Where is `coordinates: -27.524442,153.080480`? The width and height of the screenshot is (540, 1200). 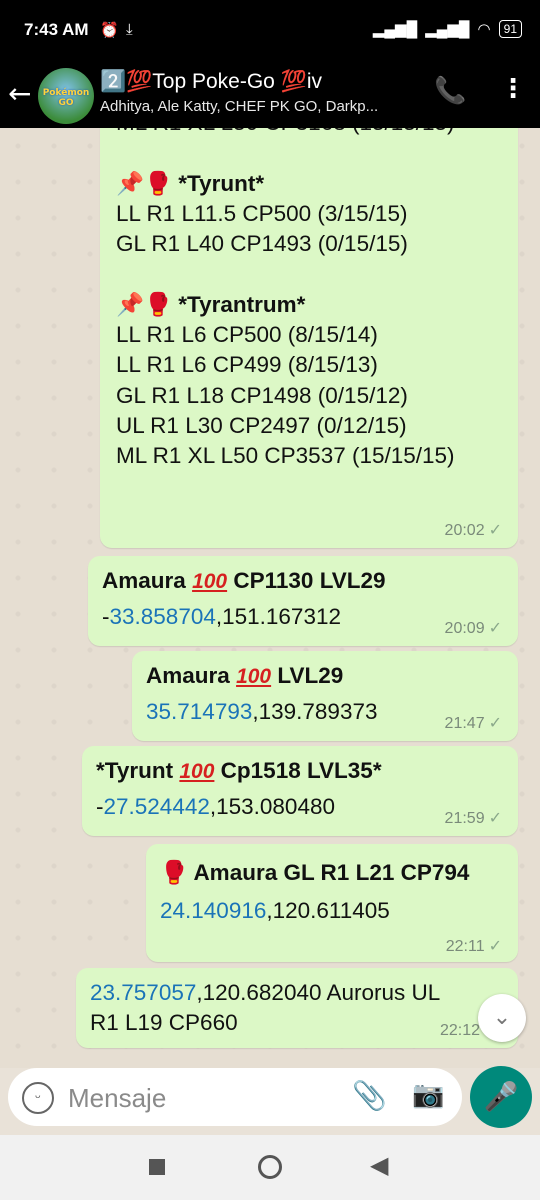 coordinates: -27.524442,153.080480 is located at coordinates (215, 806).